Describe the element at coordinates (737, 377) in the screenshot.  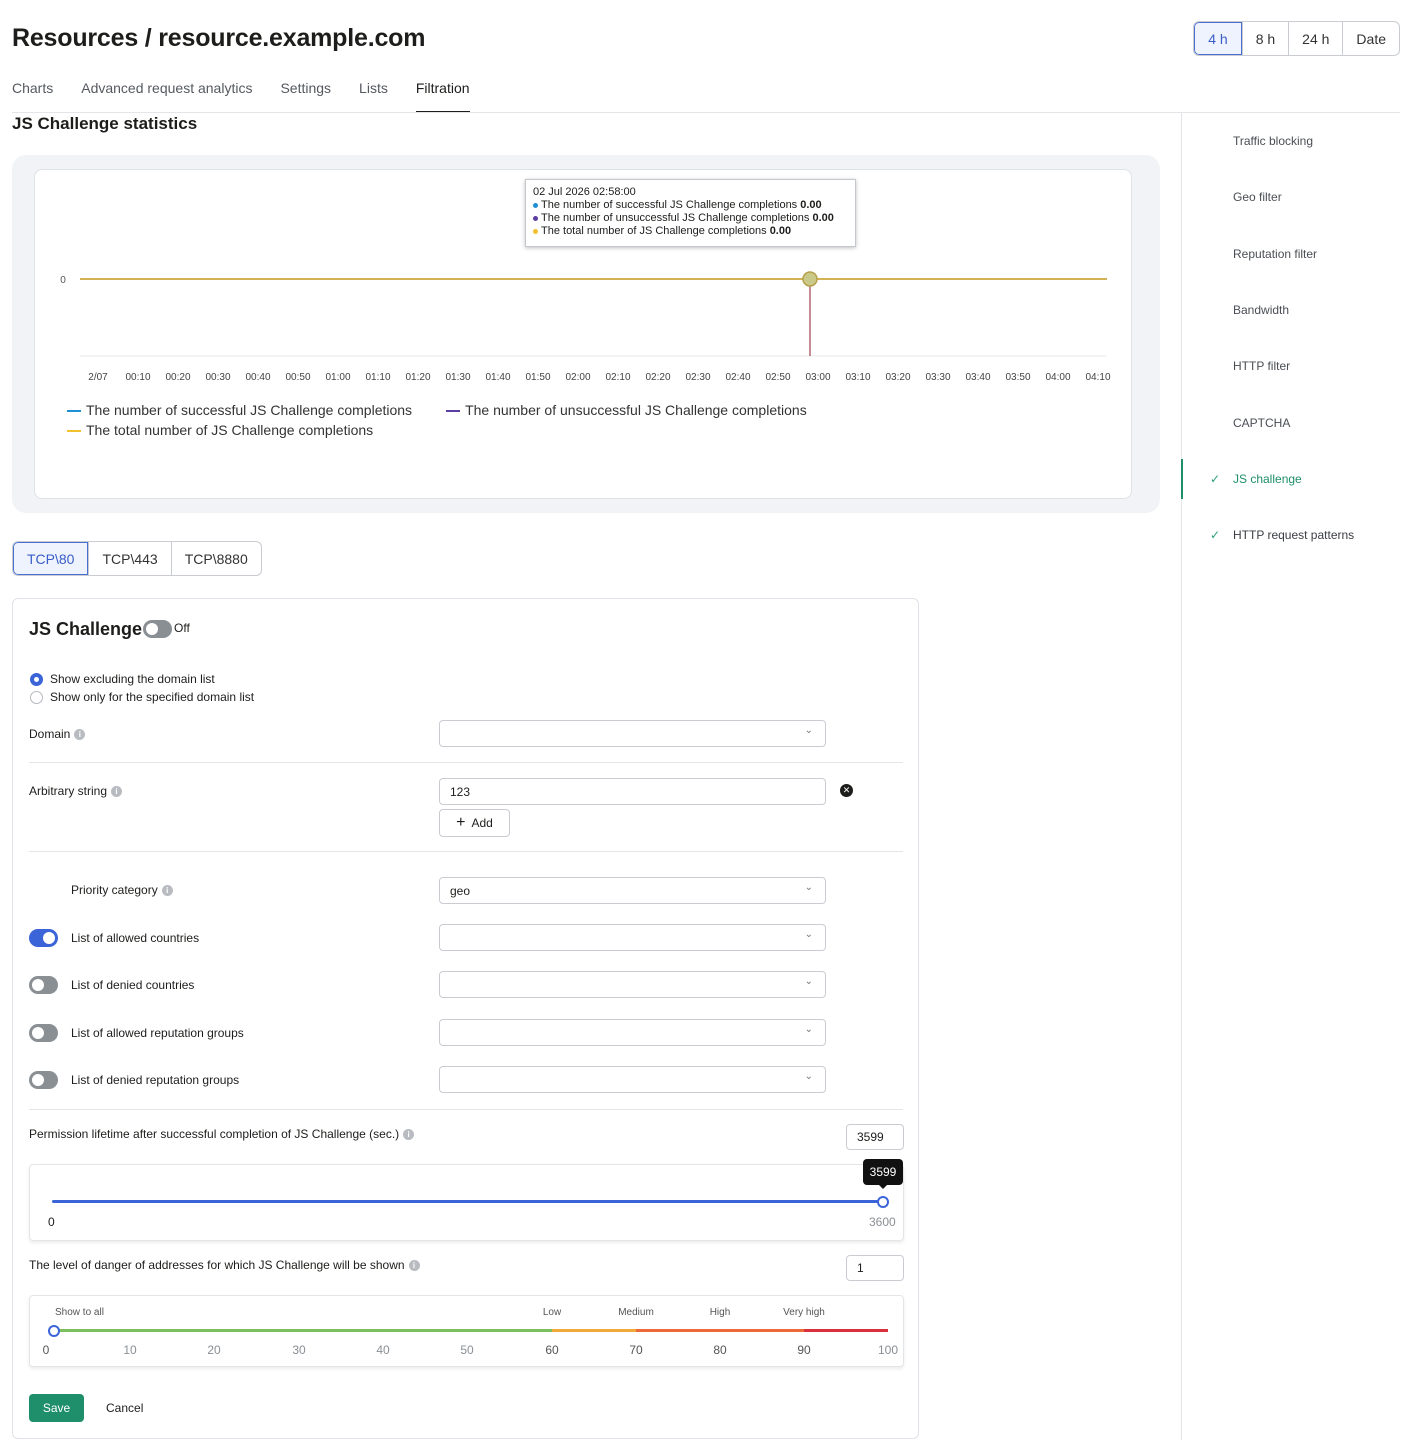
I see `x-tick-label: 02:40` at that location.